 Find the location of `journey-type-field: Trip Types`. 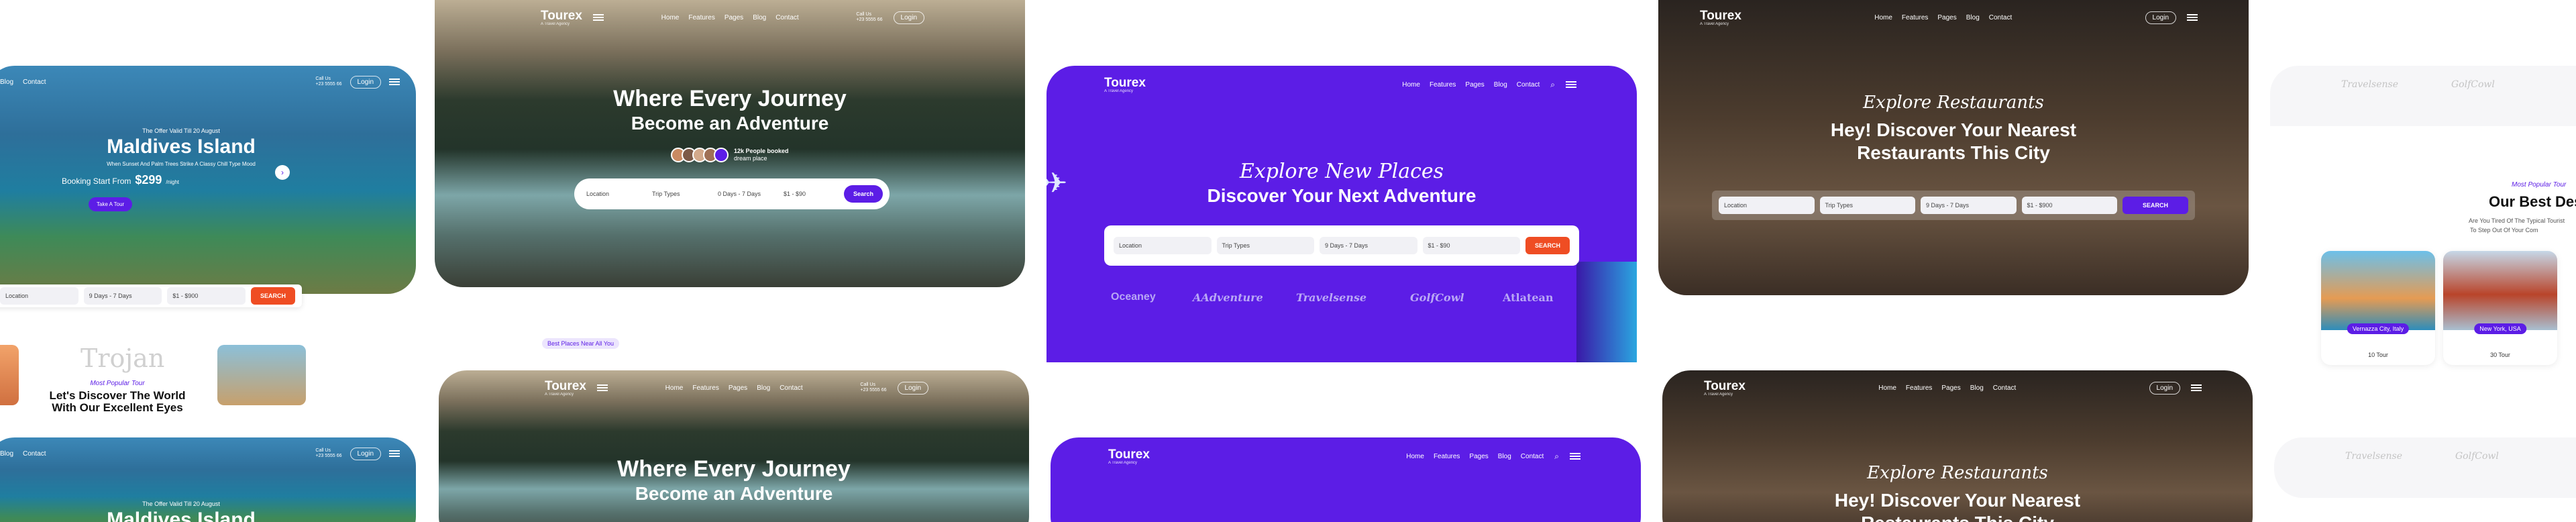

journey-type-field: Trip Types is located at coordinates (677, 194).